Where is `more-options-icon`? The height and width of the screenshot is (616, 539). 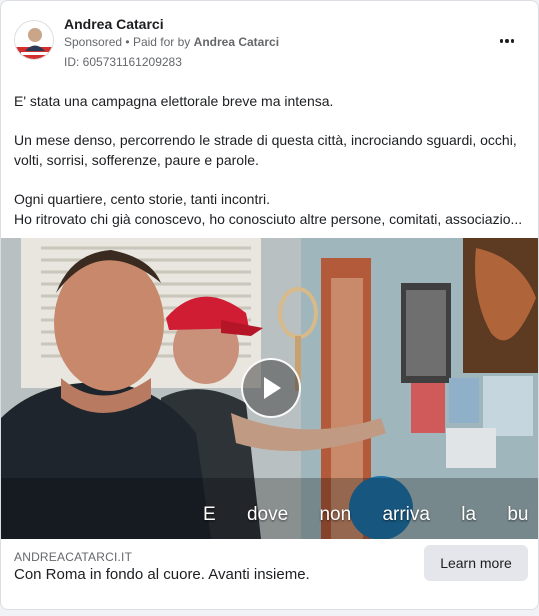
more-options-icon is located at coordinates (507, 41).